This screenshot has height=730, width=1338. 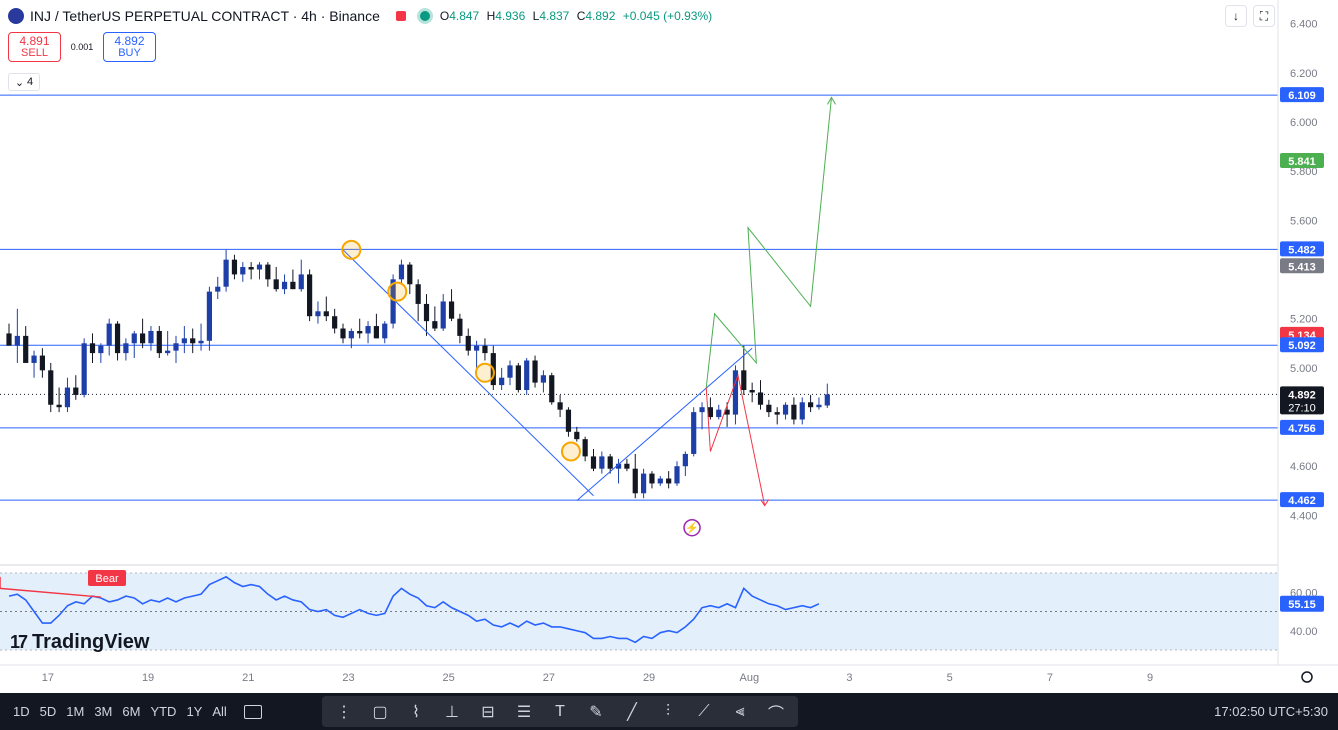 I want to click on flag-icon, so click(x=400, y=16).